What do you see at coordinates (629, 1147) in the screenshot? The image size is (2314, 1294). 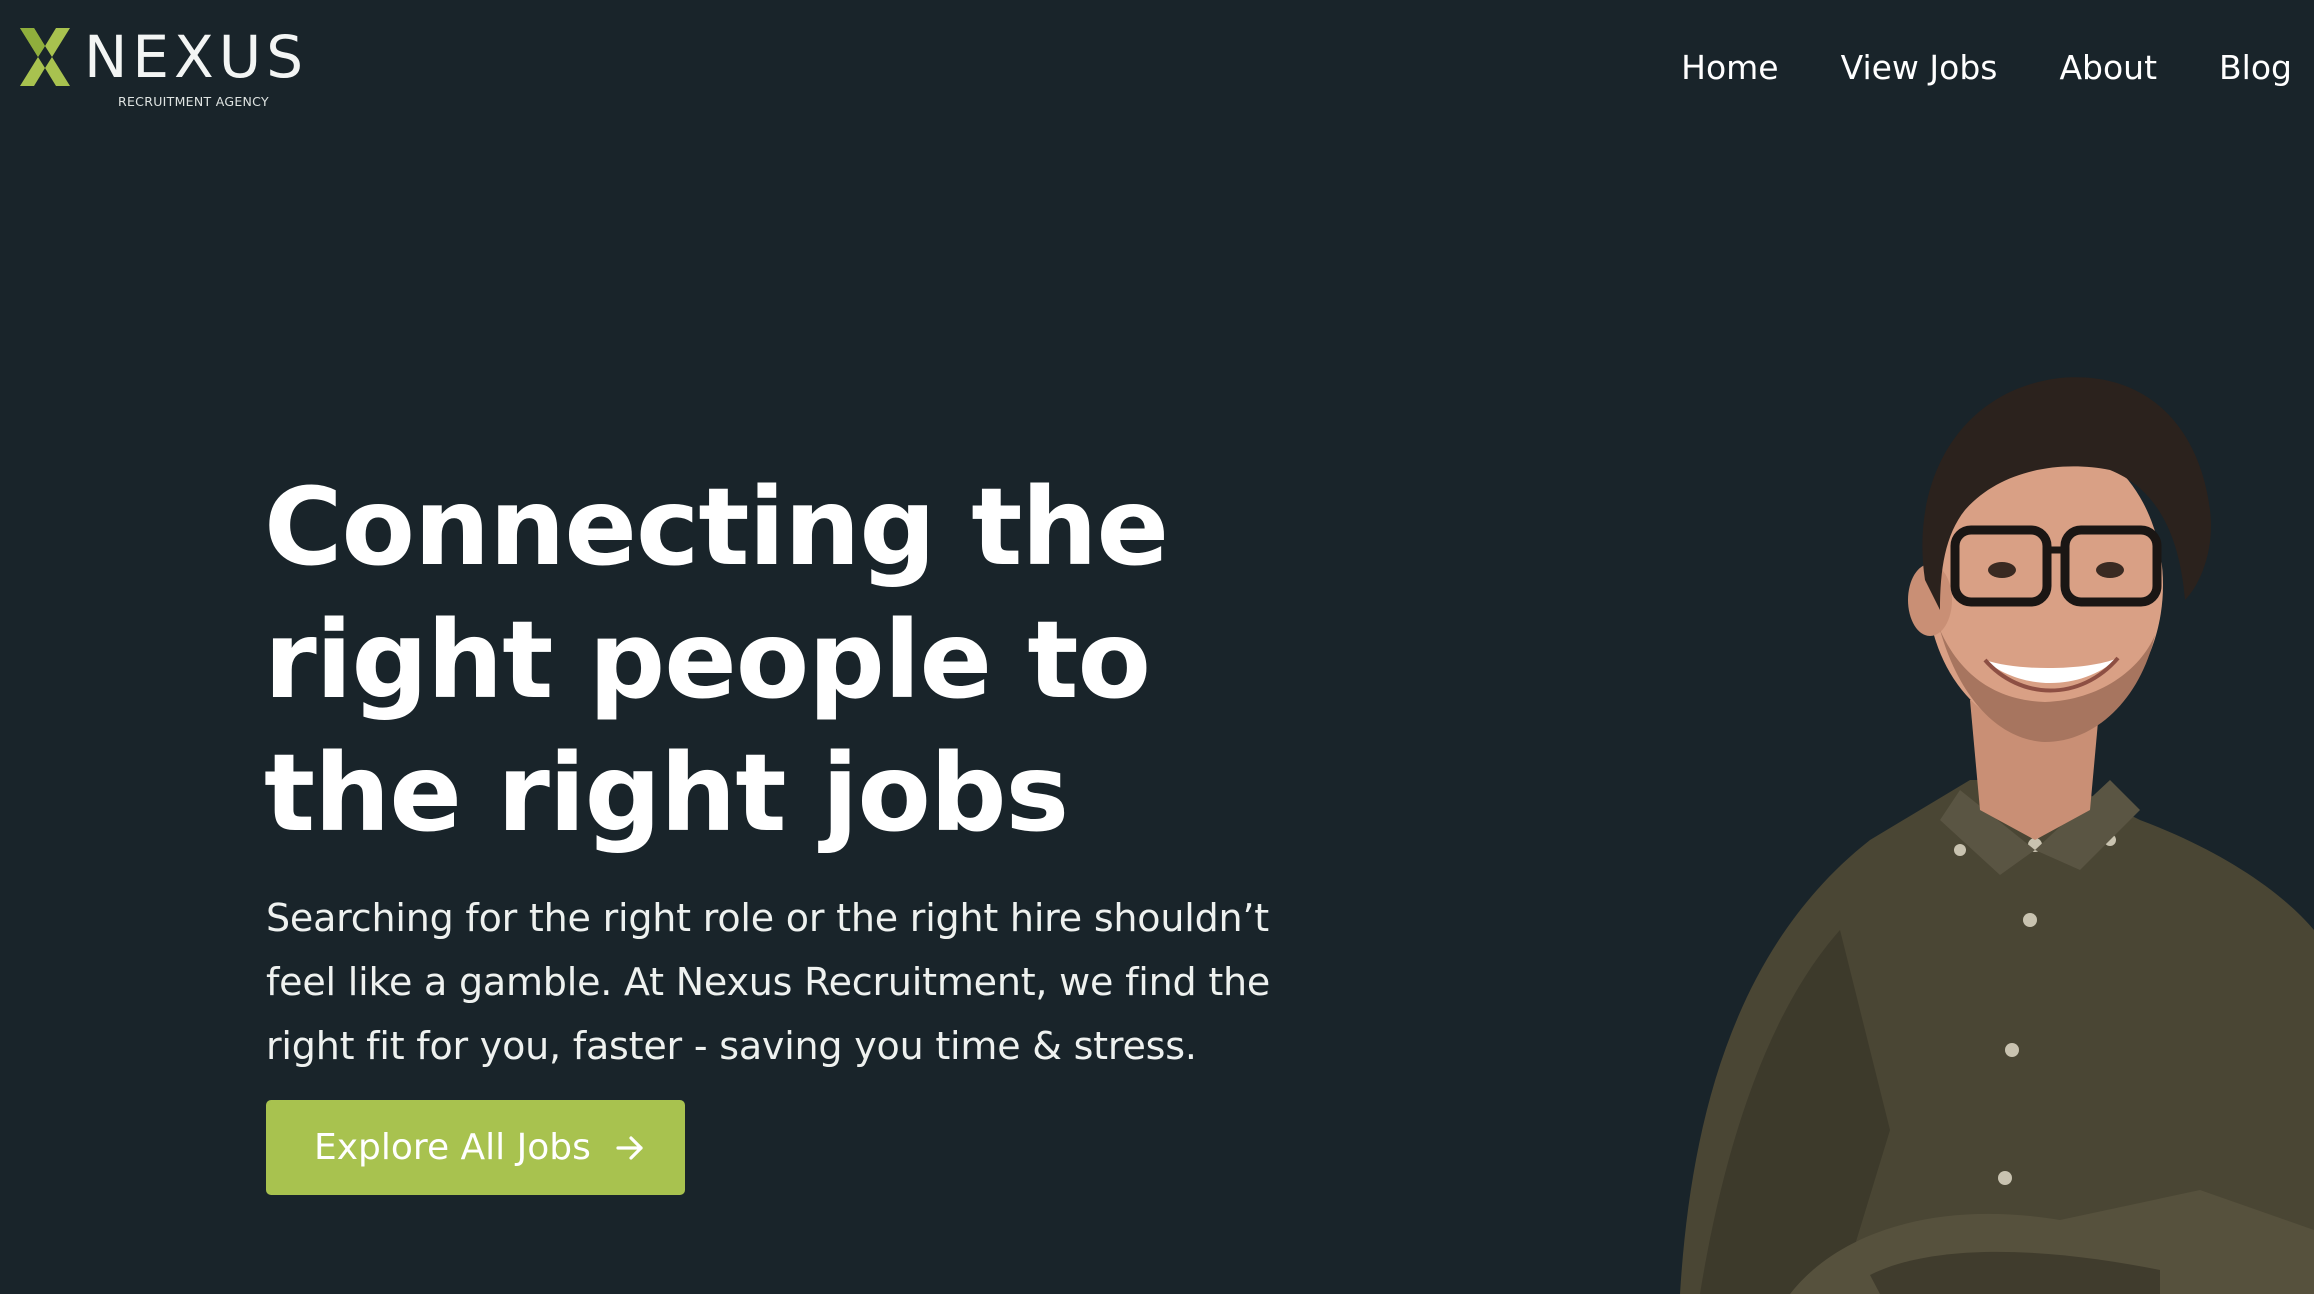 I see `arrow-right-icon` at bounding box center [629, 1147].